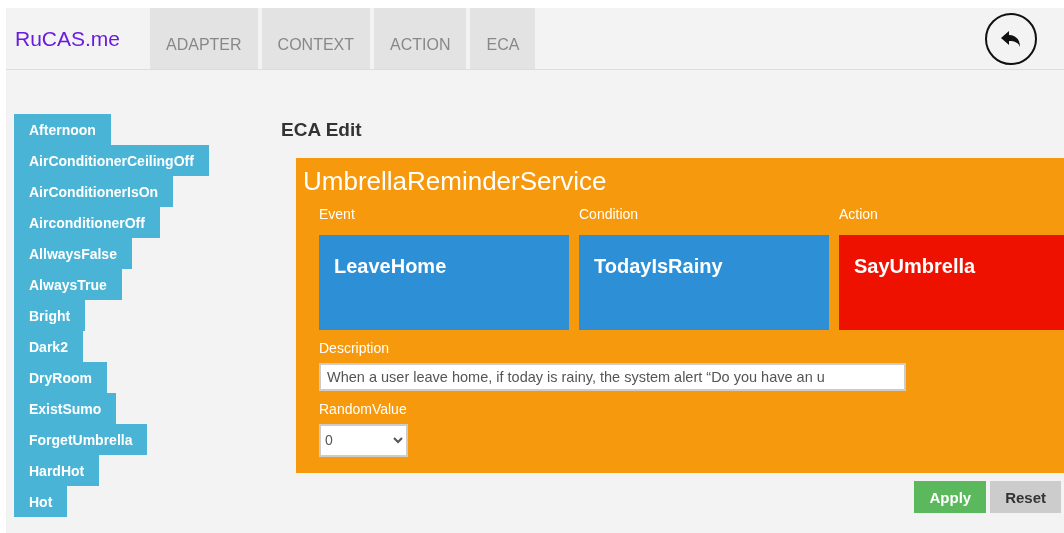 The width and height of the screenshot is (1064, 533). I want to click on description-field: When a user leave home, if today is rainy, the system alert “Do you have an u, so click(612, 376).